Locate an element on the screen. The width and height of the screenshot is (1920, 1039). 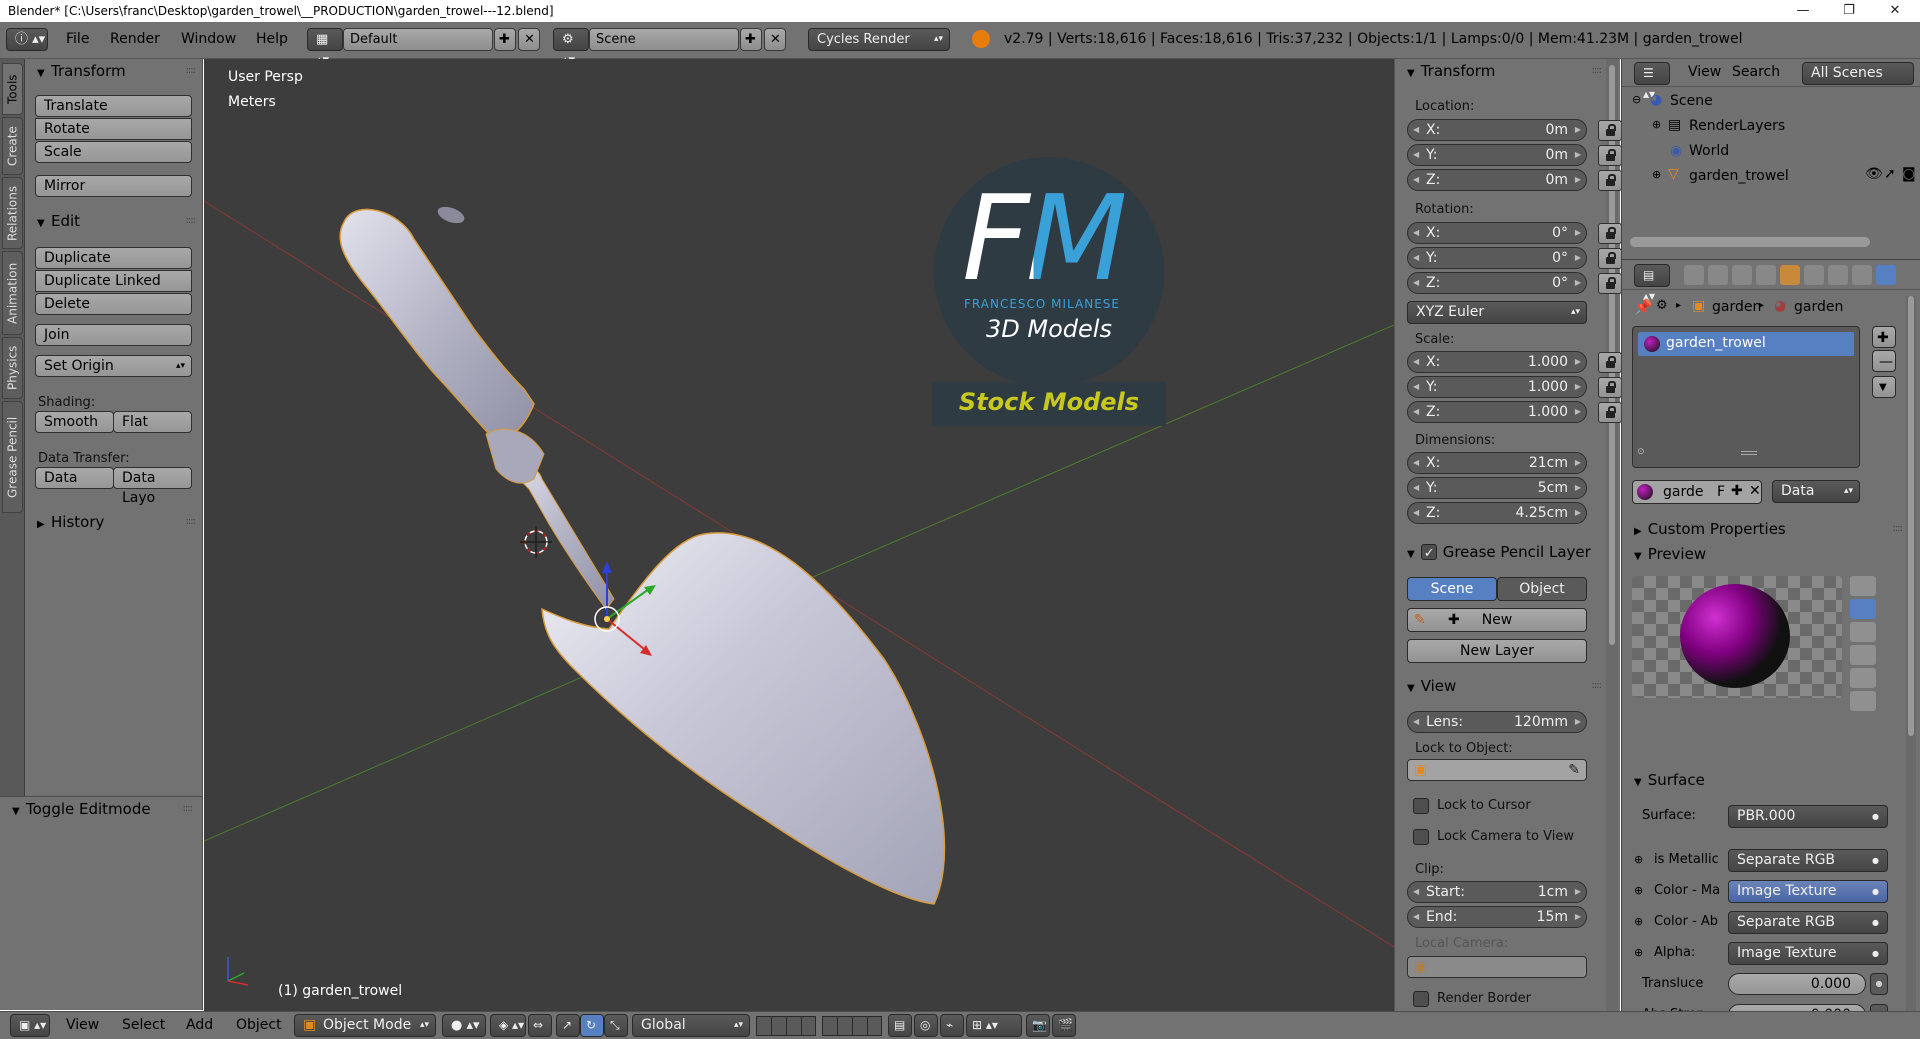
properties-editor-icon: ▤ ▴▾ is located at coordinates (1652, 283).